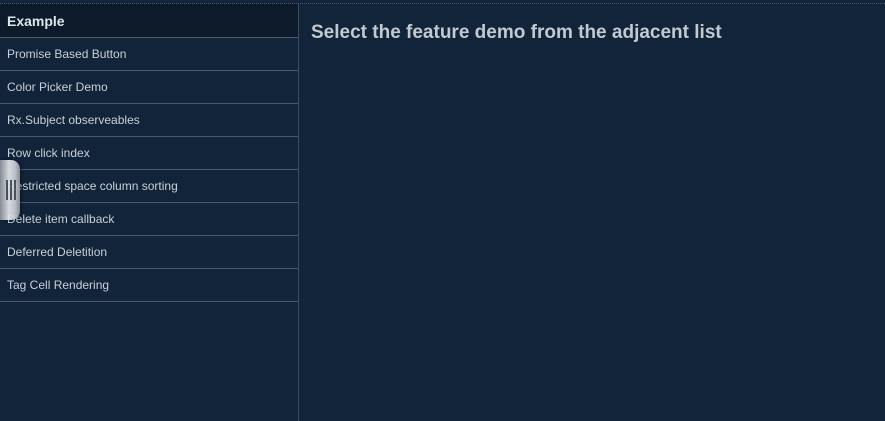 The image size is (885, 421). What do you see at coordinates (149, 54) in the screenshot?
I see `sidebar-item-promise-based-button: Promise Based Button` at bounding box center [149, 54].